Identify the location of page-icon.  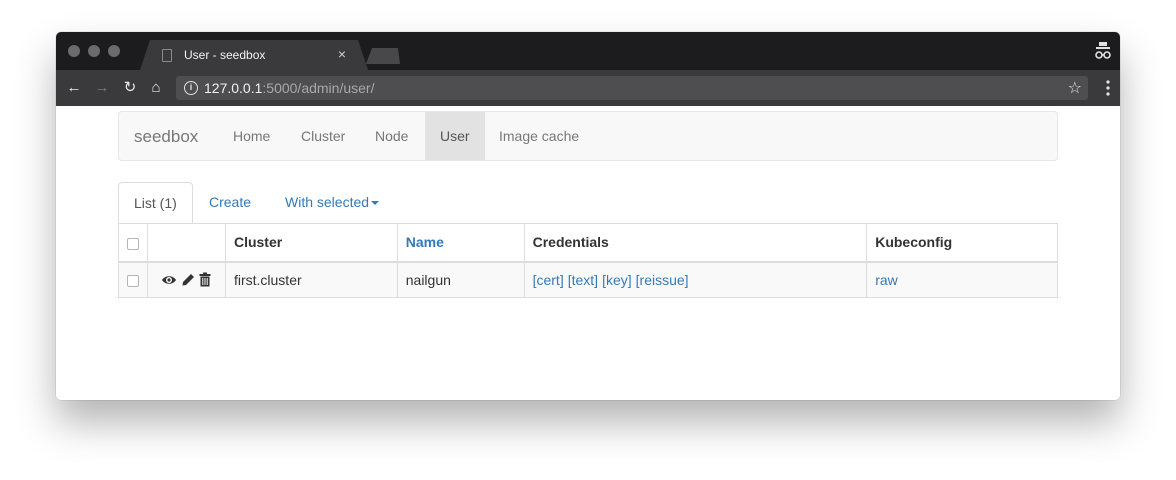
(167, 55).